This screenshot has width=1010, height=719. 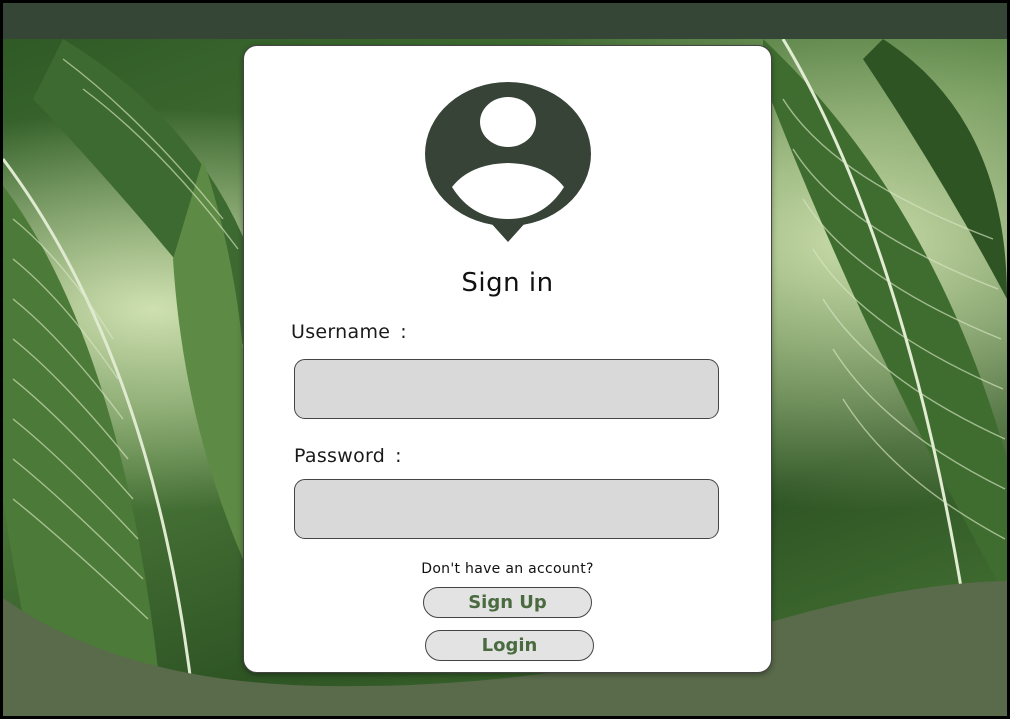 What do you see at coordinates (508, 162) in the screenshot?
I see `user-location-pin-icon` at bounding box center [508, 162].